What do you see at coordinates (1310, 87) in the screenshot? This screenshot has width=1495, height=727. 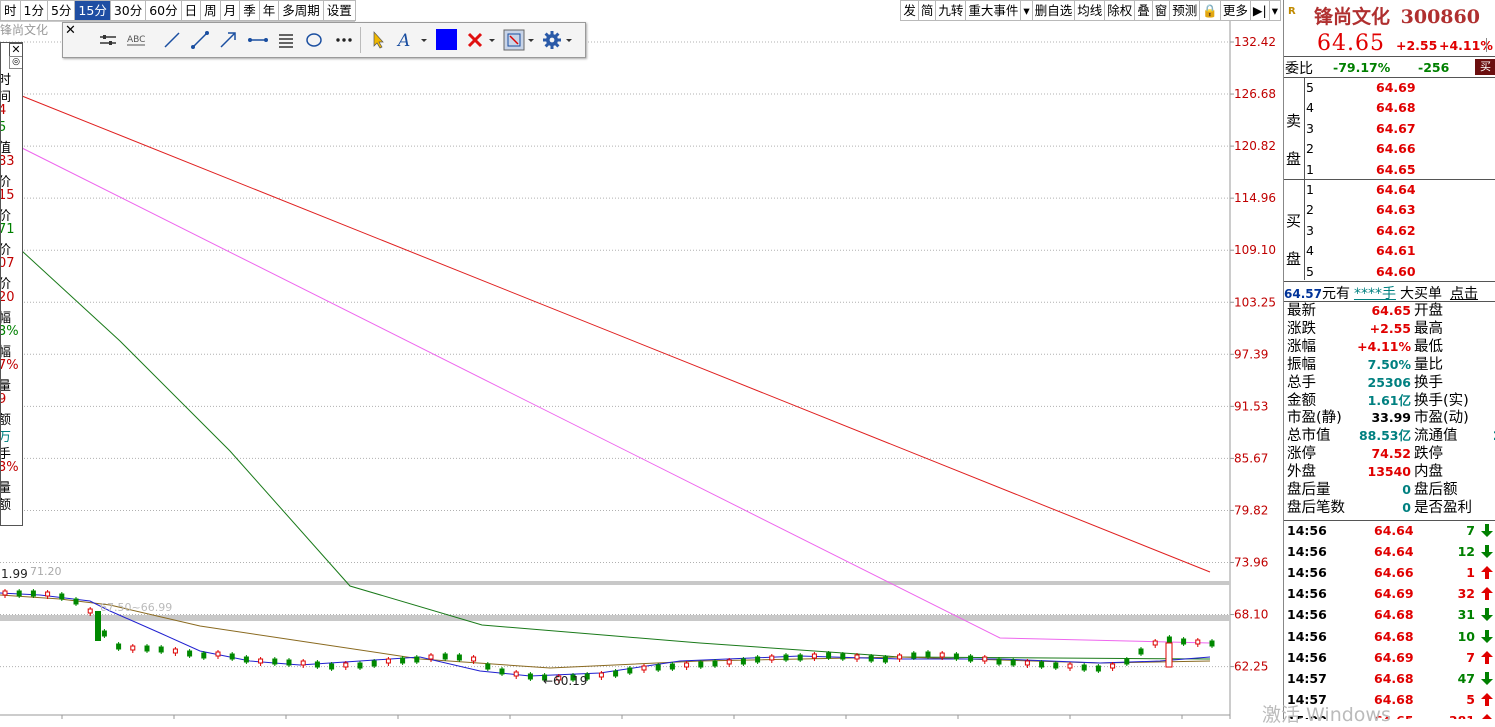 I see `orderbook-level: 5` at bounding box center [1310, 87].